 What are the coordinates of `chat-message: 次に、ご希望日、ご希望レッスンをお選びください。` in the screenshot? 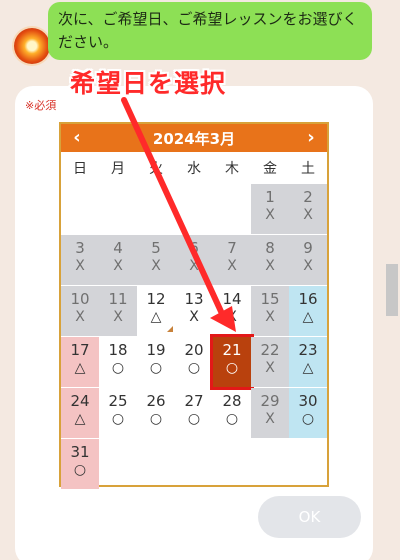 It's located at (208, 30).